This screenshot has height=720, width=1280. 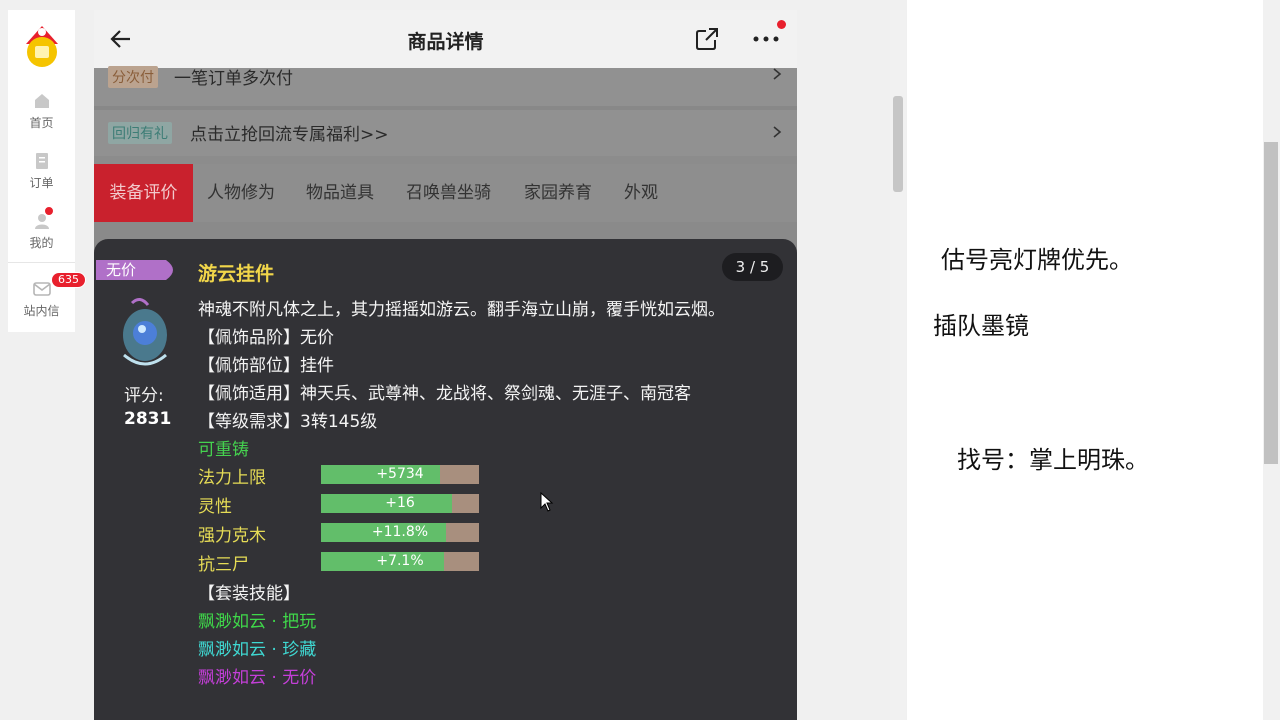 I want to click on attribute-line: 【佩饰部位】挂件, so click(x=266, y=366).